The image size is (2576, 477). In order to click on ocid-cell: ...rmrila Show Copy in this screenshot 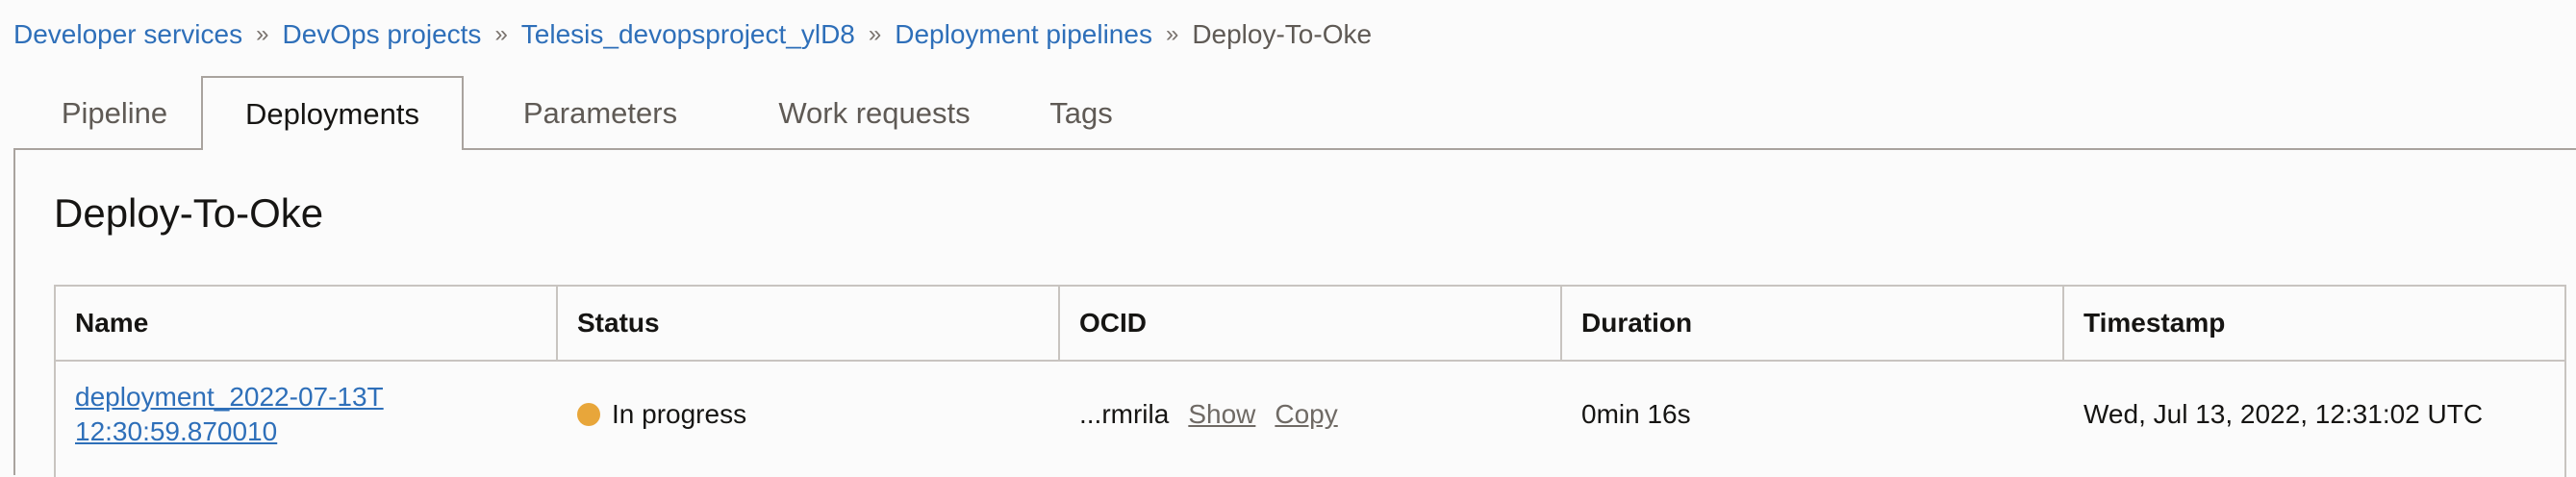, I will do `click(1311, 414)`.